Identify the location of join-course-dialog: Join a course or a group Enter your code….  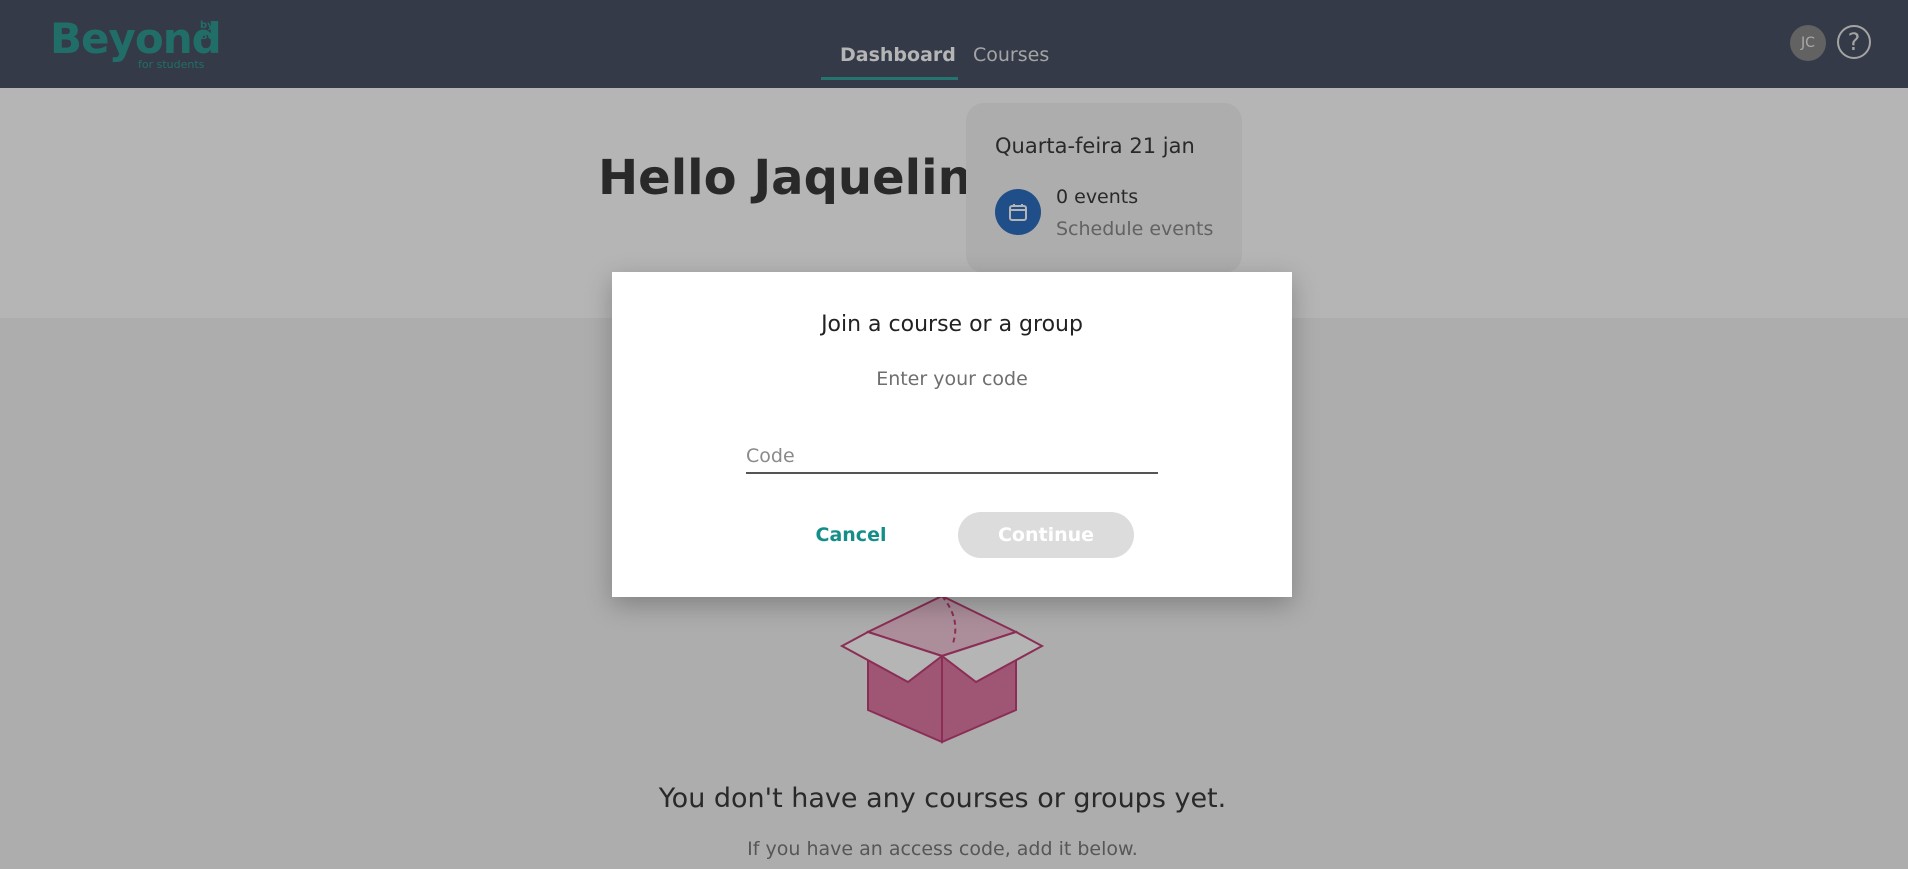
(952, 434).